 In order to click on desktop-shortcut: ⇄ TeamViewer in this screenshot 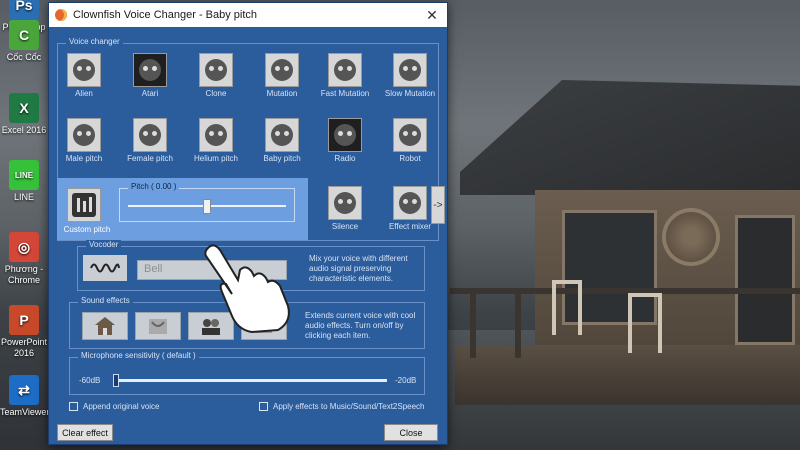, I will do `click(25, 396)`.